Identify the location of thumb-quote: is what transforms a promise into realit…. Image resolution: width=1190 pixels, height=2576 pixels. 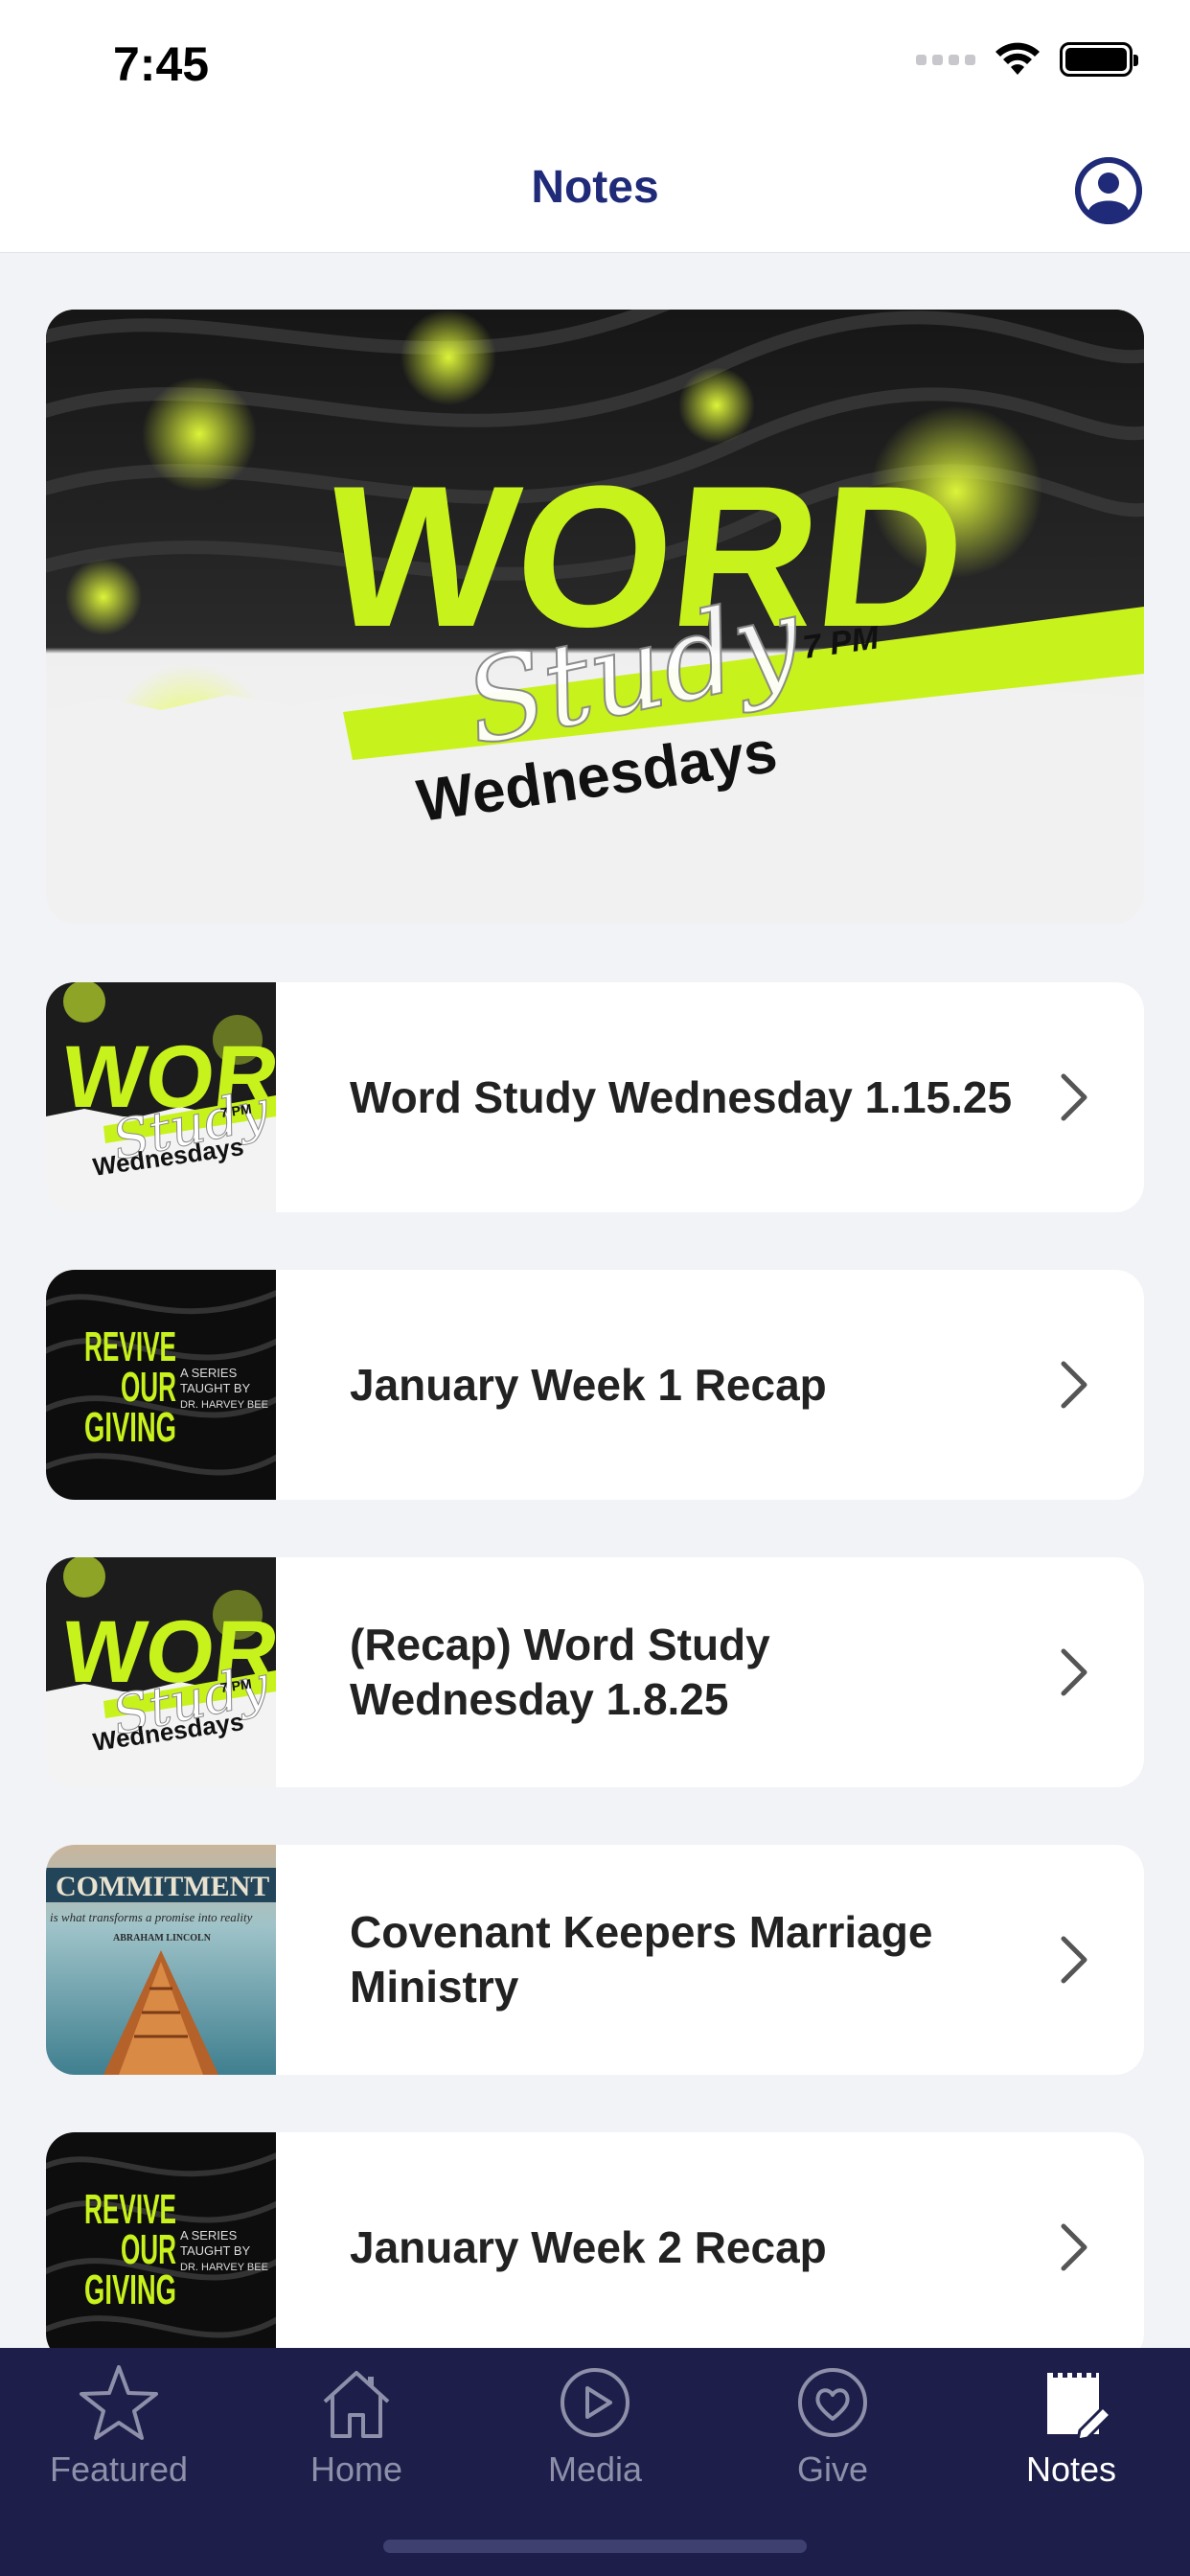
(151, 1917).